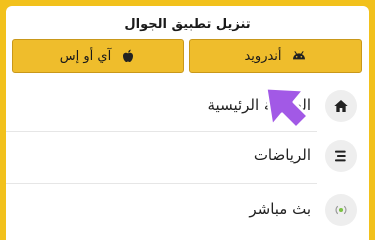  I want to click on live-broadcast-icon, so click(341, 210).